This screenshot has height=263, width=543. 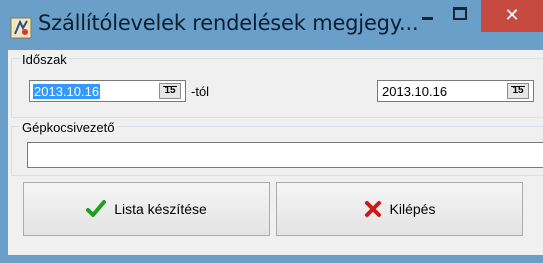 What do you see at coordinates (4, 156) in the screenshot?
I see `window-border-left` at bounding box center [4, 156].